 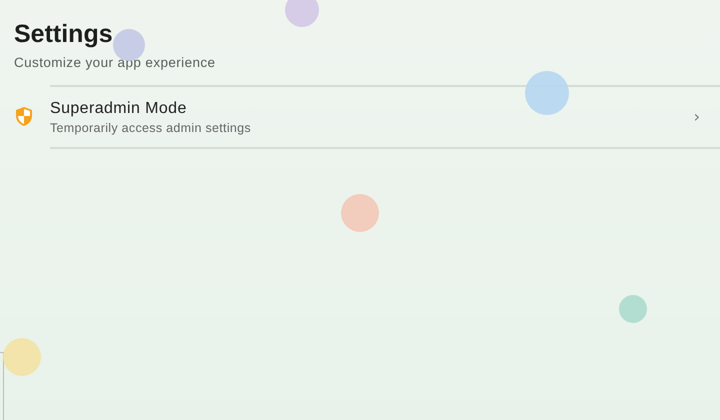 I want to click on item-title: Superadmin Mode, so click(x=119, y=108).